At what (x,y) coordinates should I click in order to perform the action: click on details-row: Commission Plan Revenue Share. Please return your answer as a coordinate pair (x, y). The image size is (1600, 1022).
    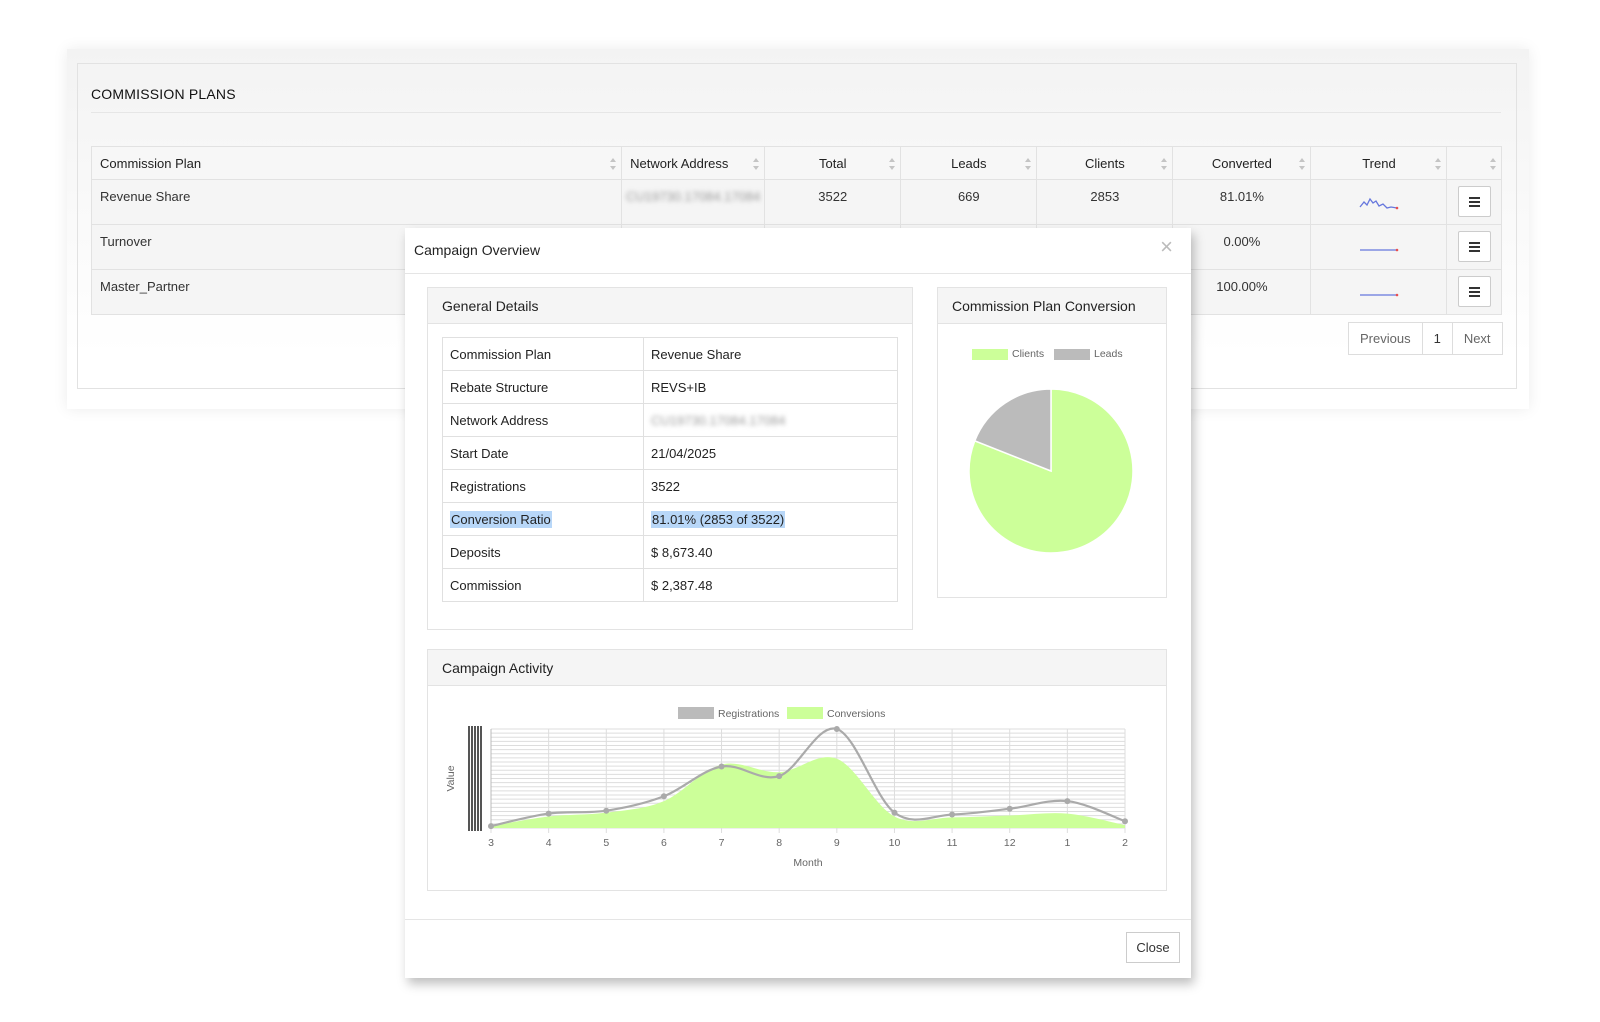
    Looking at the image, I should click on (670, 354).